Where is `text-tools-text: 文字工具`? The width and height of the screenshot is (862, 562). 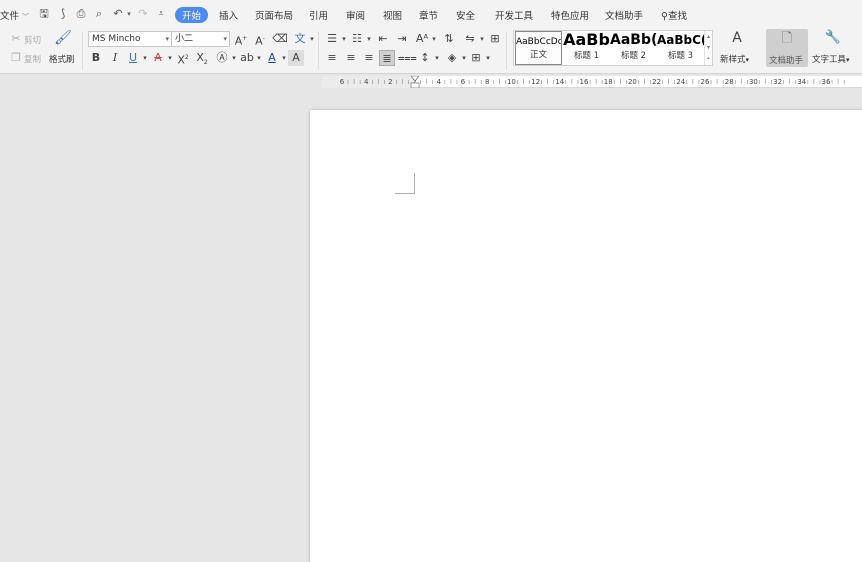
text-tools-text: 文字工具 is located at coordinates (829, 60).